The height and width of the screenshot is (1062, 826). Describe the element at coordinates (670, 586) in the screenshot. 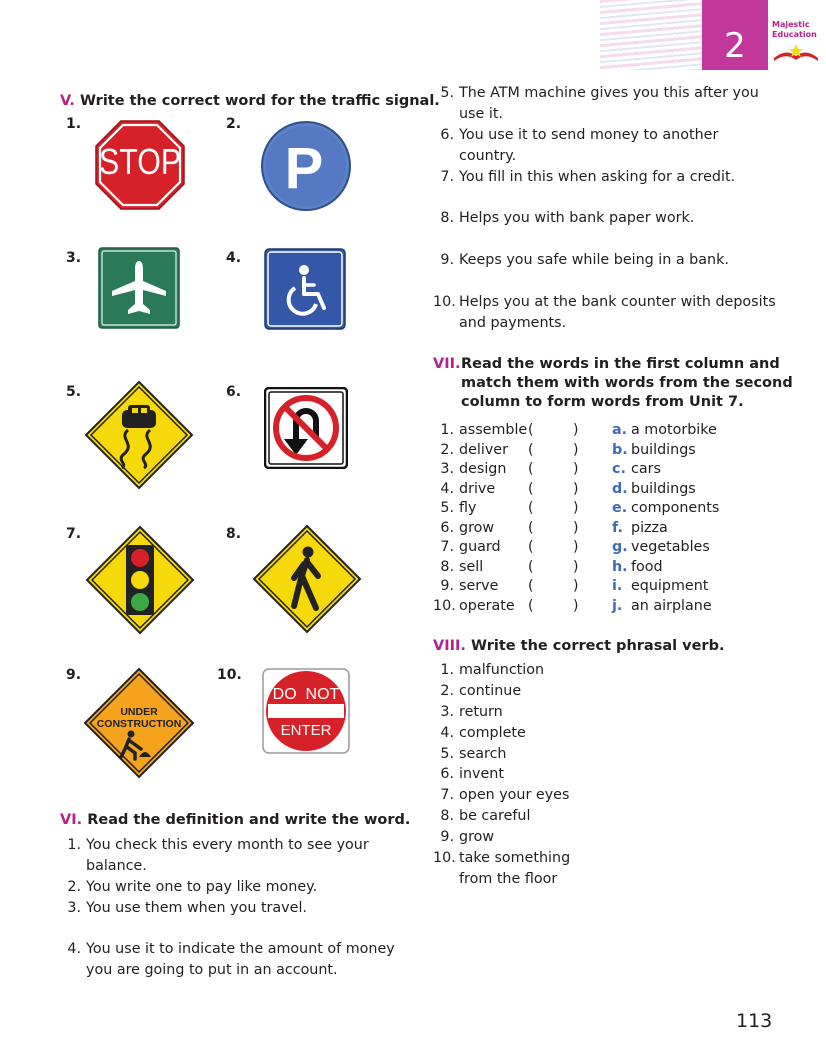

I see `matching-phrase: equipment` at that location.